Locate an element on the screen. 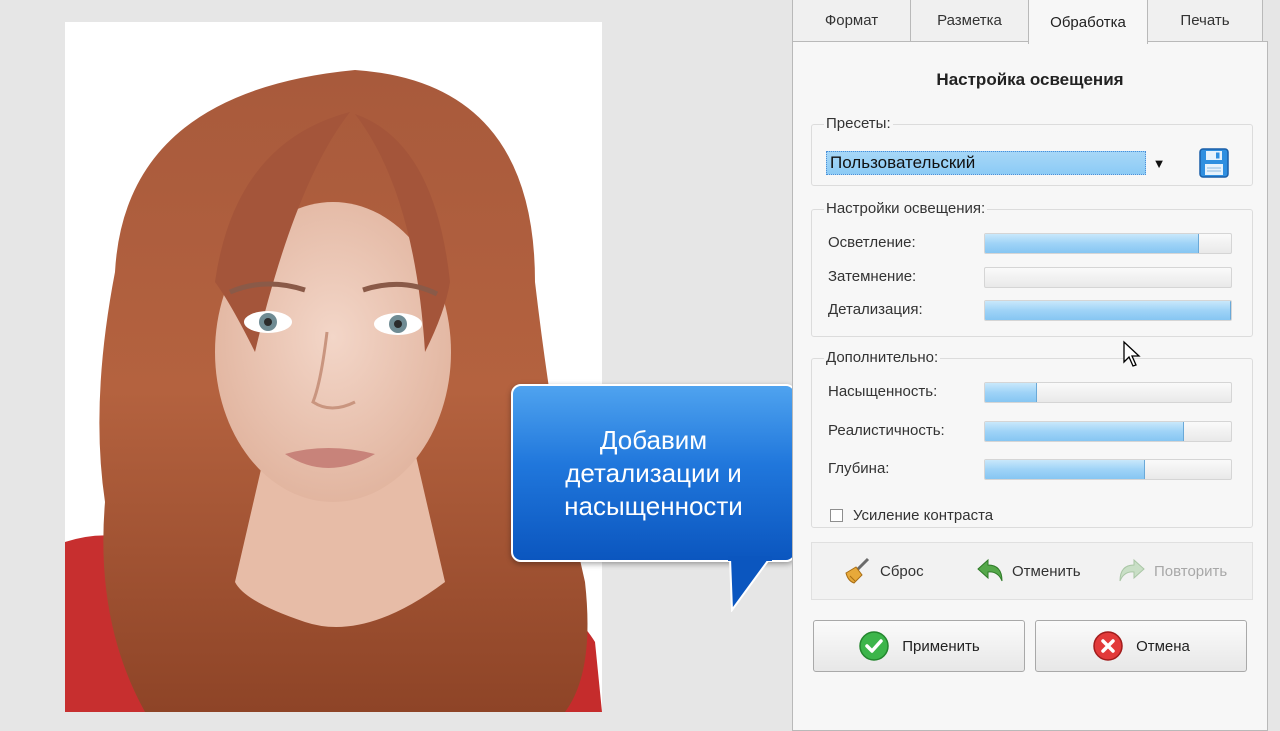  panel-title: Настройка освещения is located at coordinates (1030, 79).